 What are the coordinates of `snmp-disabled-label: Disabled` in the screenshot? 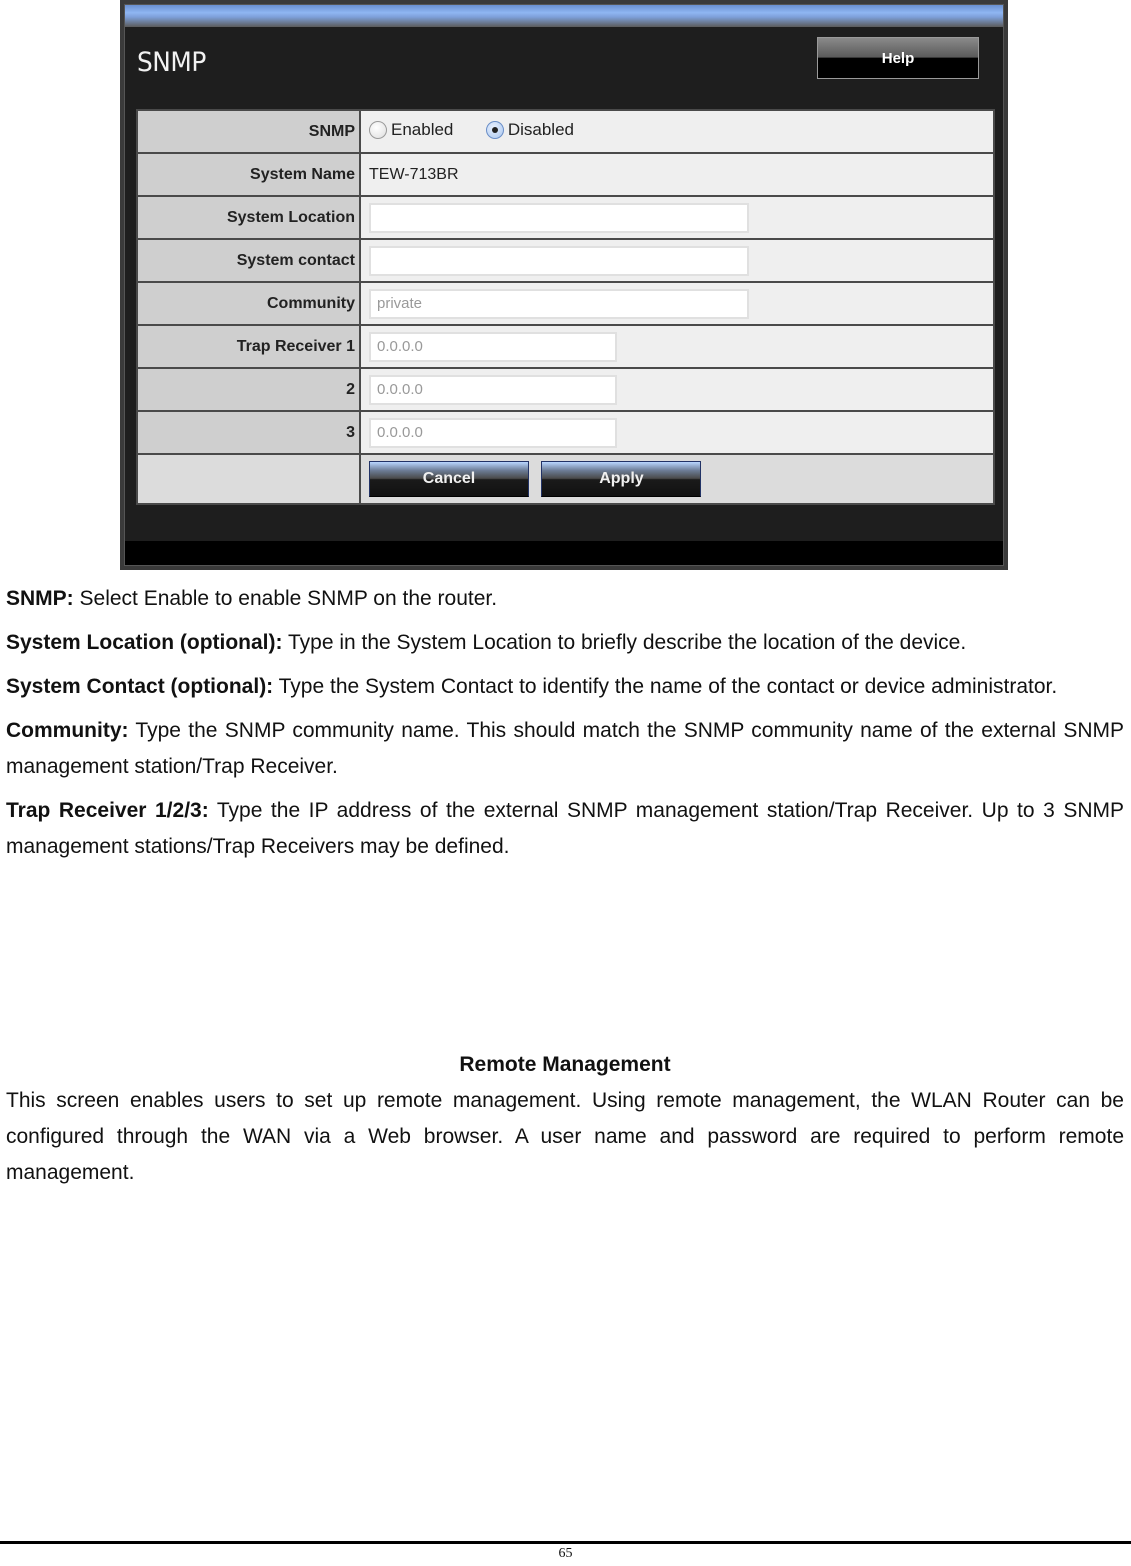 It's located at (540, 129).